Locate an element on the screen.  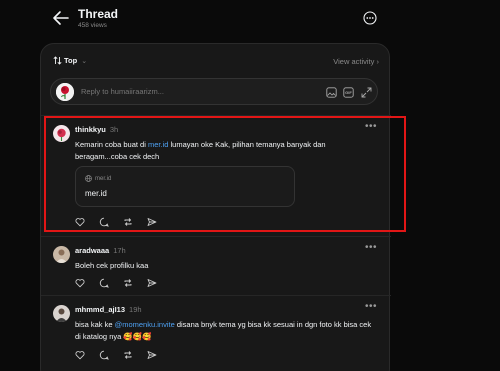
sort-label: Top is located at coordinates (71, 60).